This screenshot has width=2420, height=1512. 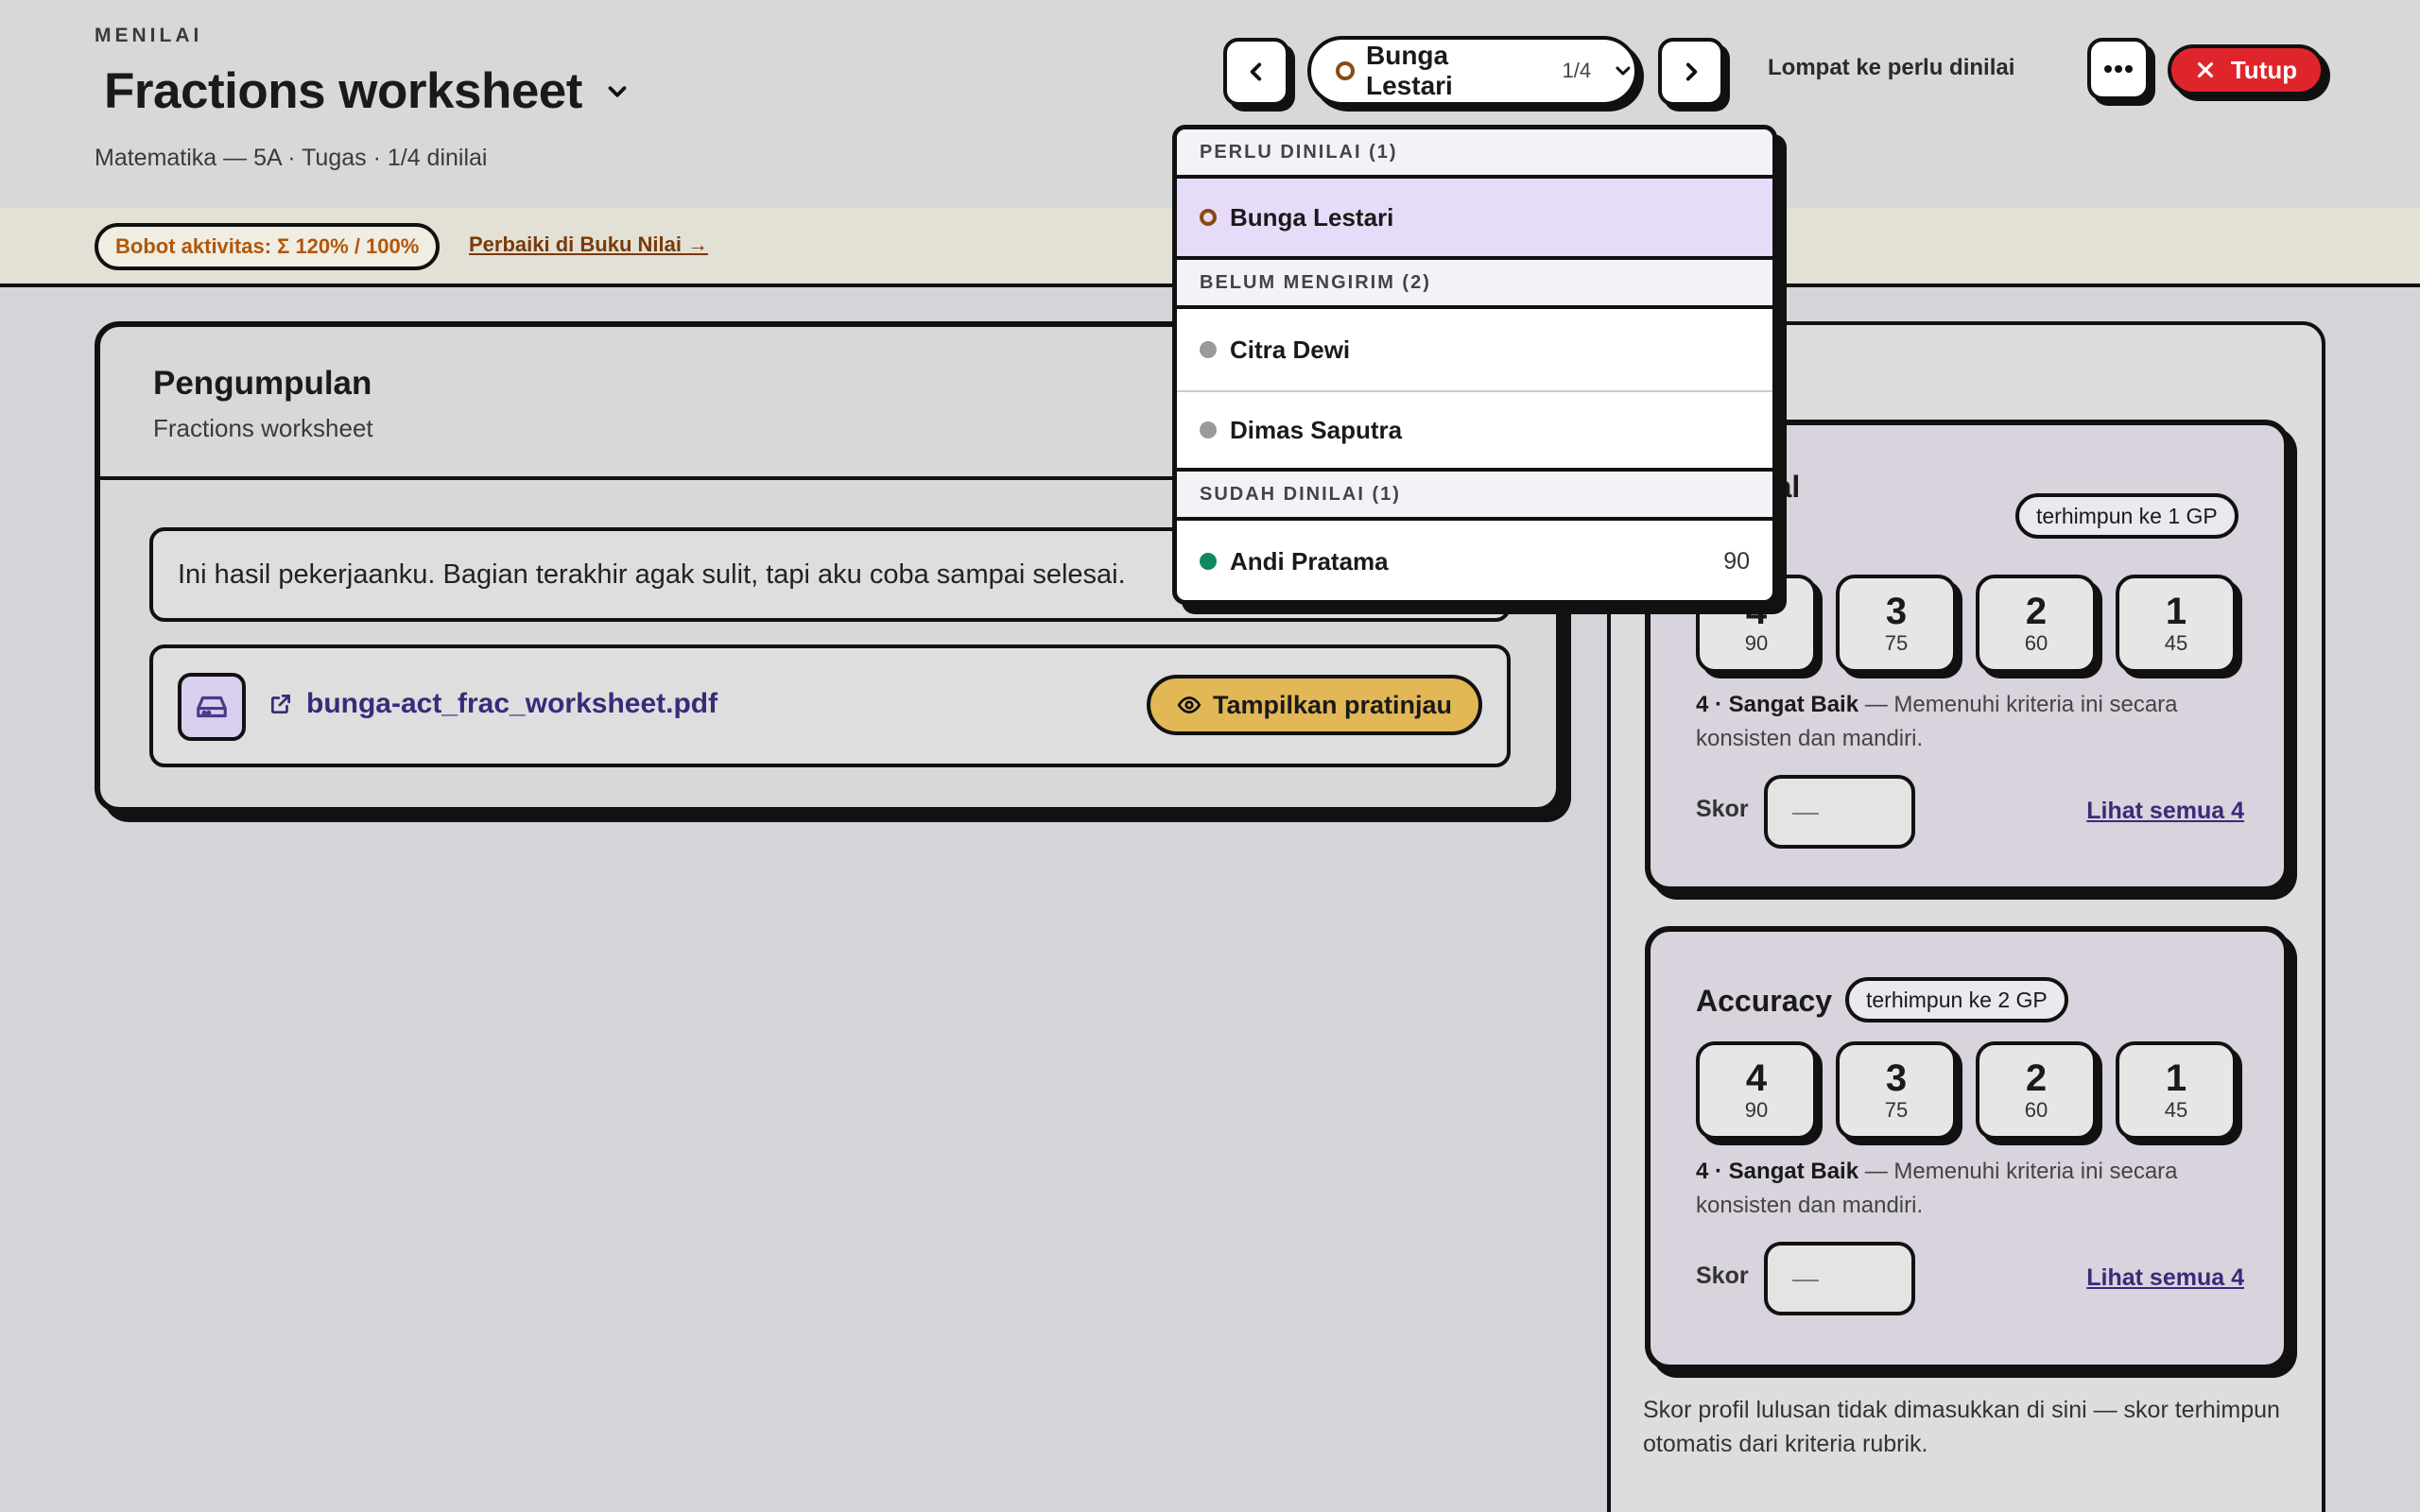 What do you see at coordinates (1208, 561) in the screenshot?
I see `graded-status-icon` at bounding box center [1208, 561].